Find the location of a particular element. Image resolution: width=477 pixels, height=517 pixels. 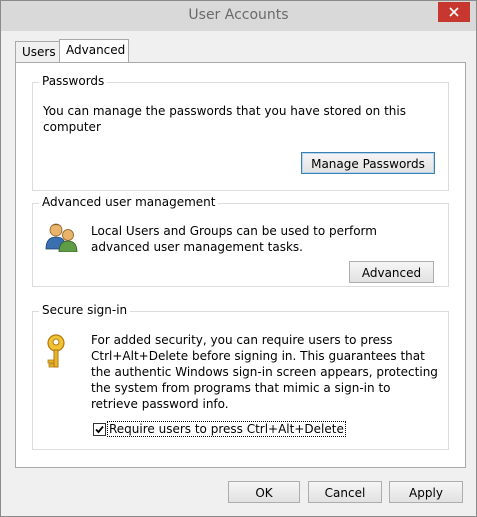

require-ctrl-alt-delete-label: Require users to press Ctrl+Alt+Delete is located at coordinates (226, 429).